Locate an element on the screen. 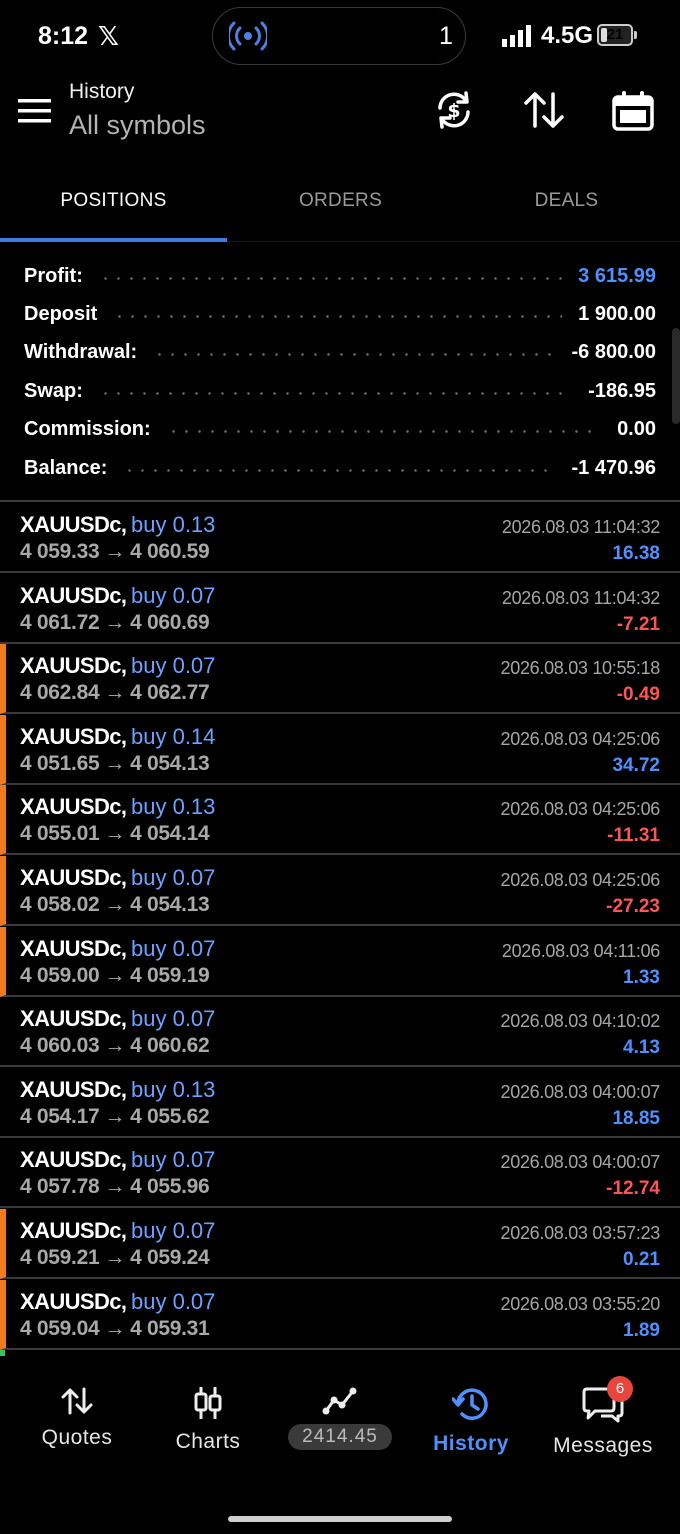 The height and width of the screenshot is (1534, 680). nav-trade: 2414.45 is located at coordinates (340, 1418).